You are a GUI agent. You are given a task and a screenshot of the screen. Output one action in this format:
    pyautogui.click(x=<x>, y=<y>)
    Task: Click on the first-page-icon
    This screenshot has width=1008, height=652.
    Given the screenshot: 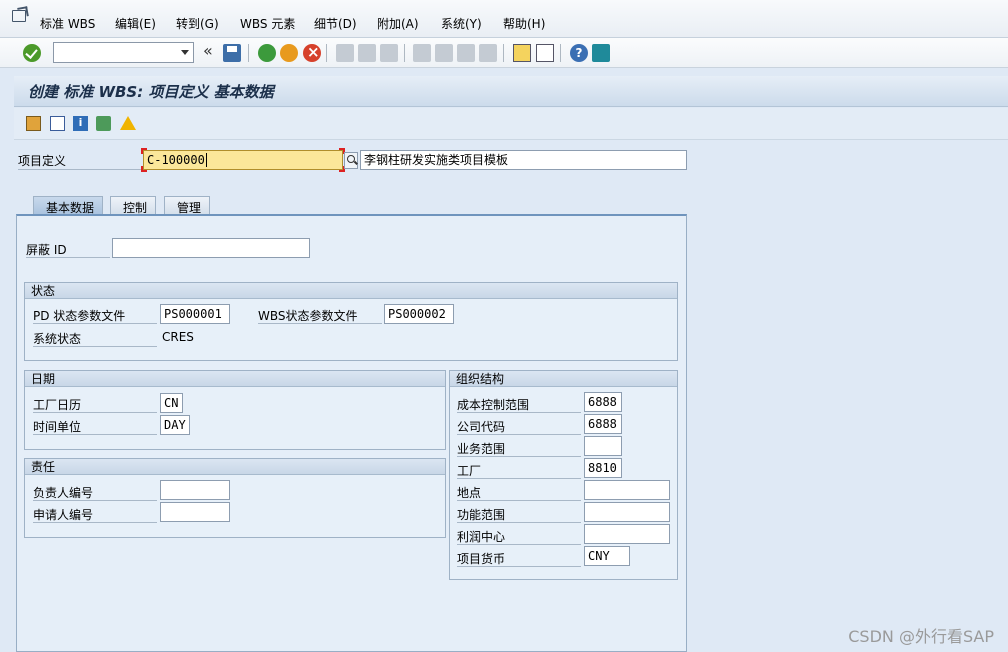 What is the action you would take?
    pyautogui.click(x=422, y=53)
    